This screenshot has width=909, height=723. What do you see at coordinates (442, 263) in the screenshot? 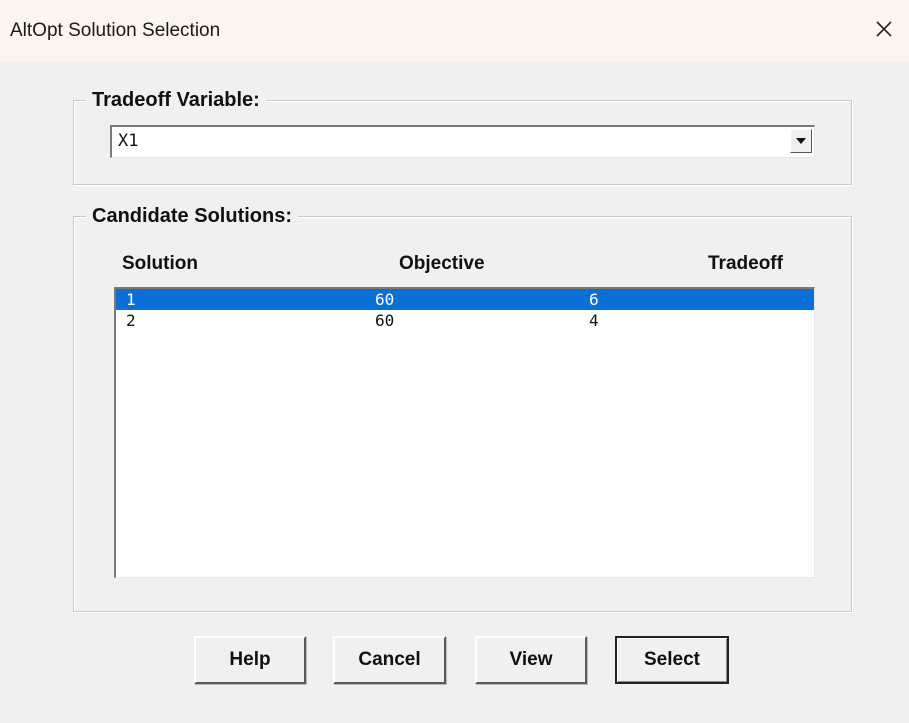
I see `column-header-objective: Objective` at bounding box center [442, 263].